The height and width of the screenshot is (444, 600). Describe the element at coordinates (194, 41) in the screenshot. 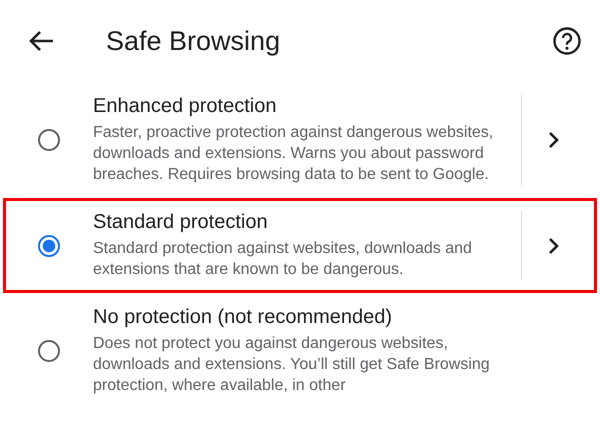

I see `page-title: Safe Browsing` at that location.